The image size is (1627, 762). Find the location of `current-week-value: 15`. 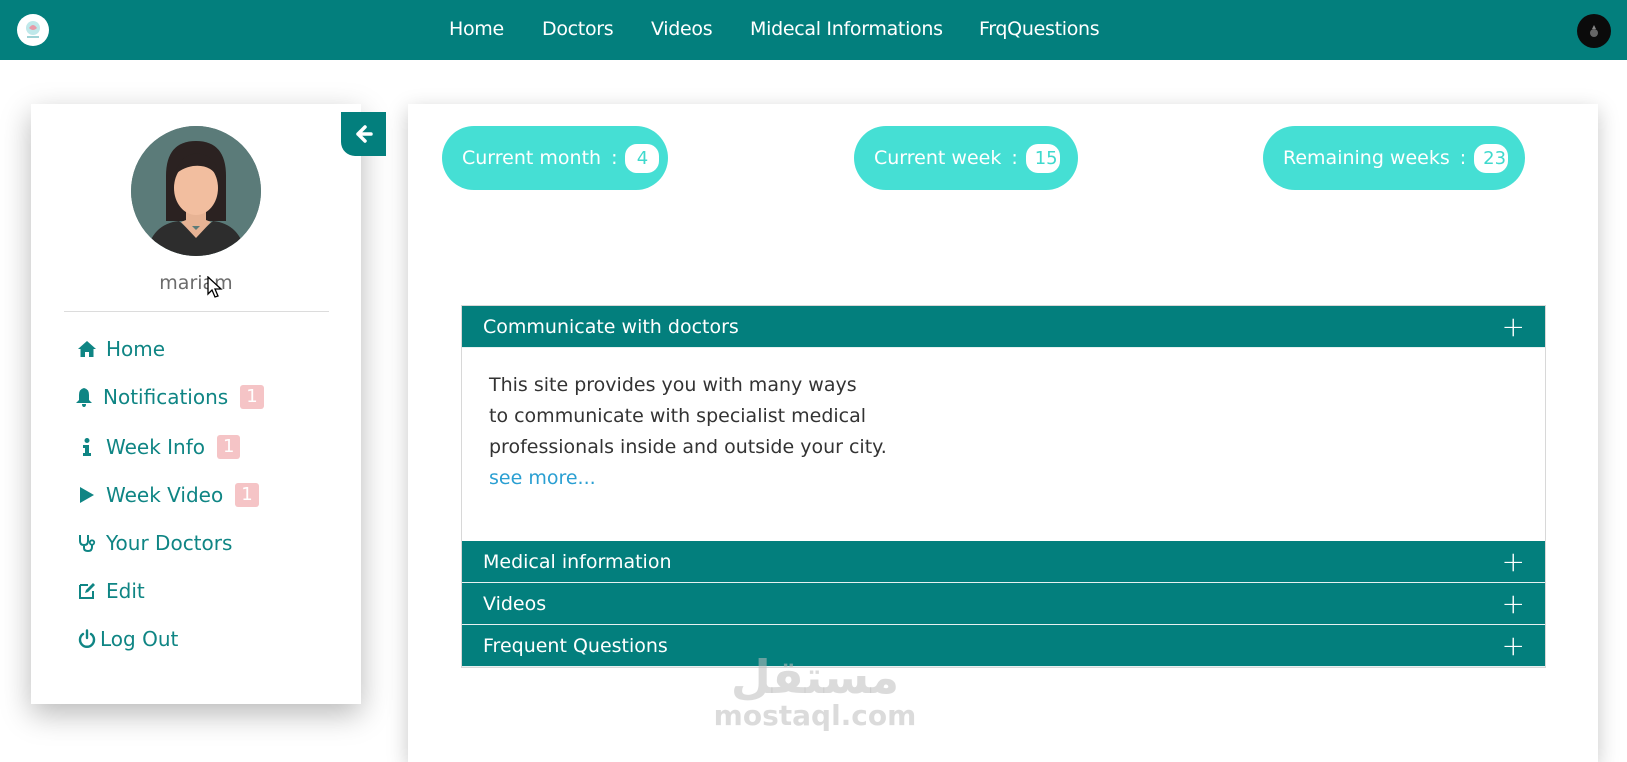

current-week-value: 15 is located at coordinates (1042, 158).